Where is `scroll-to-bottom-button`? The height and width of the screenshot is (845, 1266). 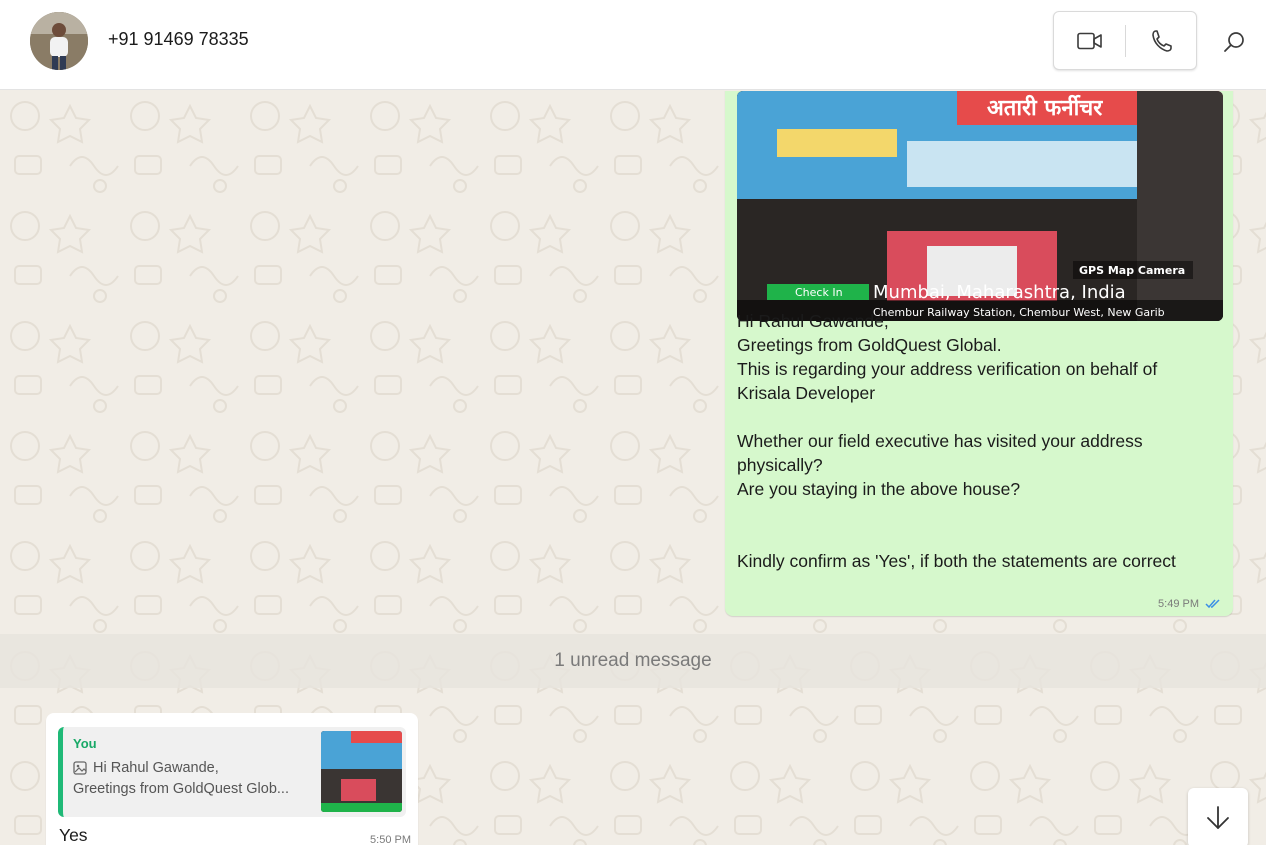
scroll-to-bottom-button is located at coordinates (1218, 816).